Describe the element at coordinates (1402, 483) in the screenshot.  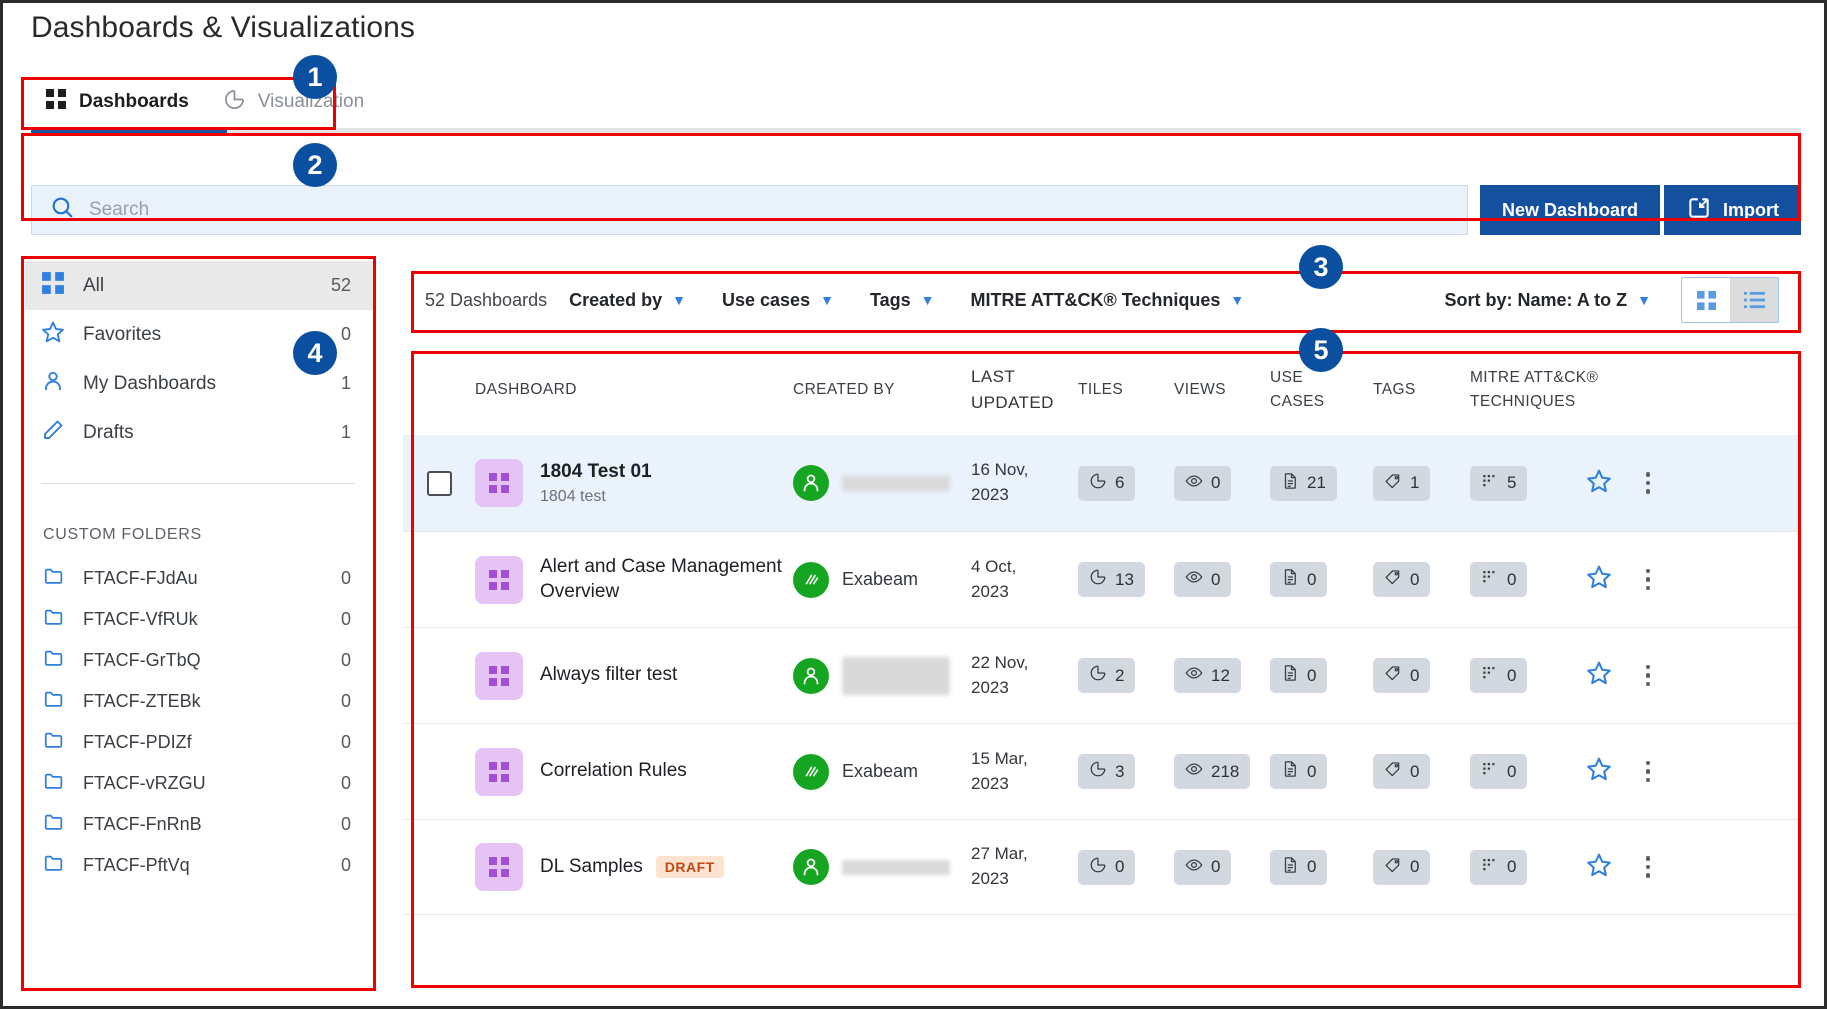
I see `tags-chip: 1` at that location.